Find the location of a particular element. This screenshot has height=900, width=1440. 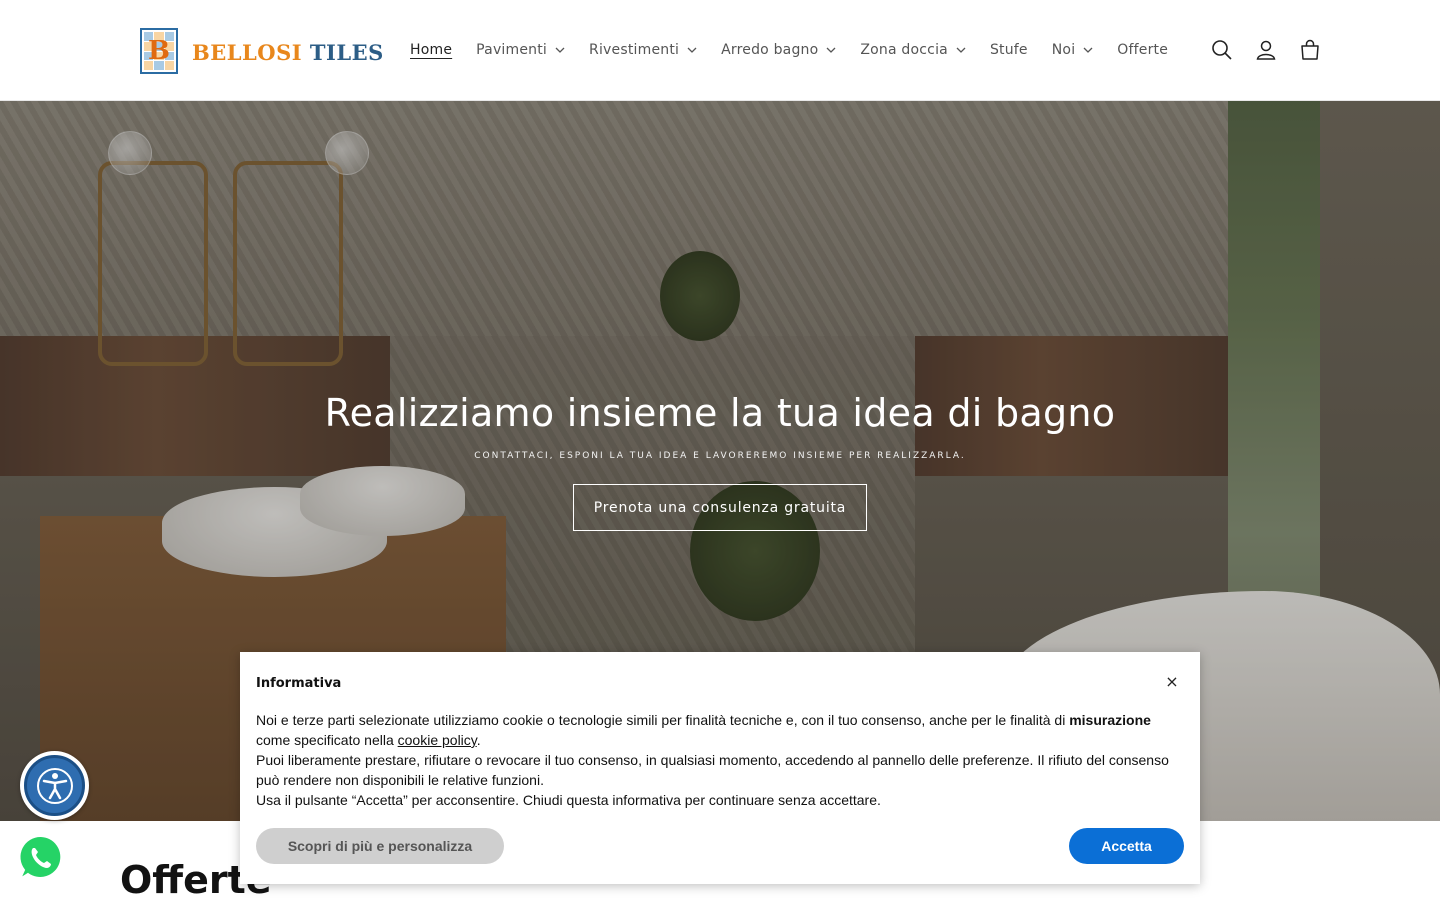

nav-item-pavimenti: Pavimenti is located at coordinates (520, 50).